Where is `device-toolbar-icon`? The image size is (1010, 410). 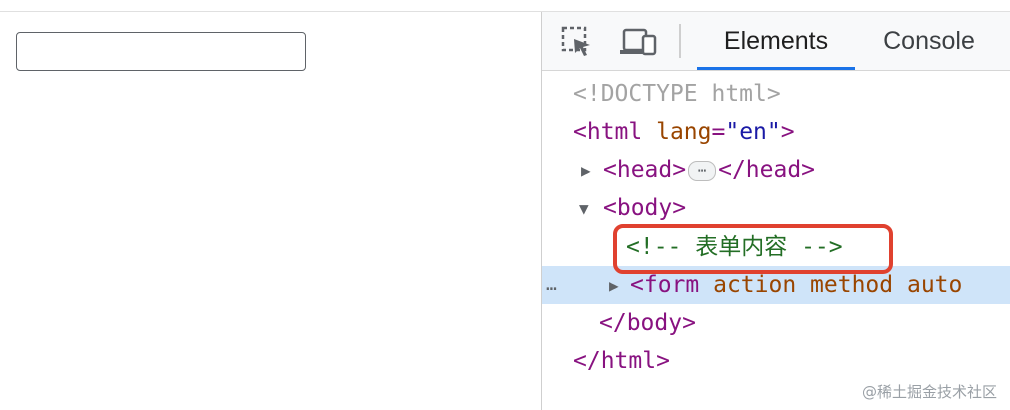 device-toolbar-icon is located at coordinates (639, 42).